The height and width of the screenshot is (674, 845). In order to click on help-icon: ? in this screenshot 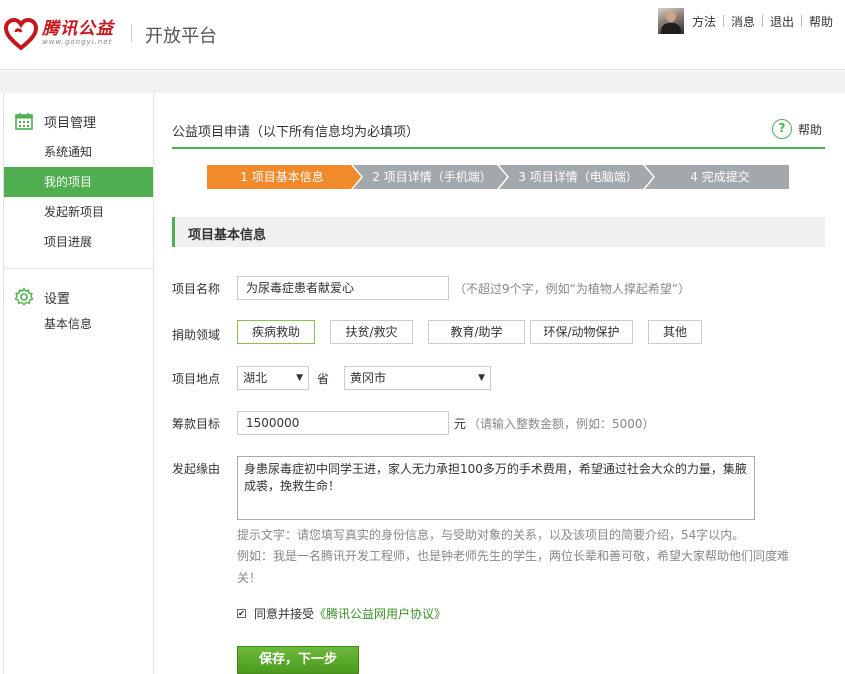, I will do `click(781, 129)`.